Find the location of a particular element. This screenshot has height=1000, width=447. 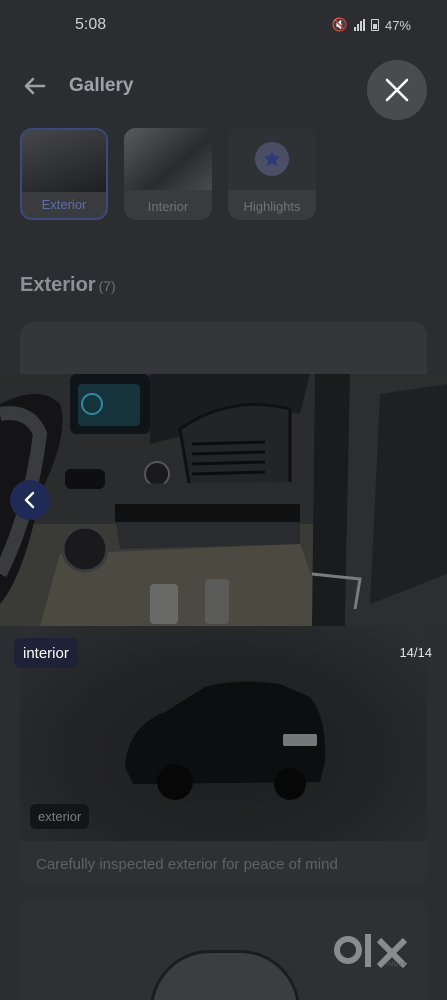

battery-percent: 47% is located at coordinates (397, 25).